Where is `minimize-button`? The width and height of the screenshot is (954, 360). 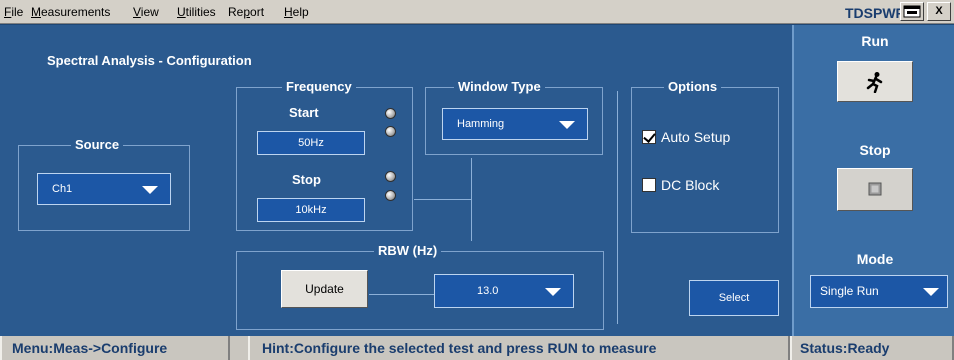 minimize-button is located at coordinates (912, 11).